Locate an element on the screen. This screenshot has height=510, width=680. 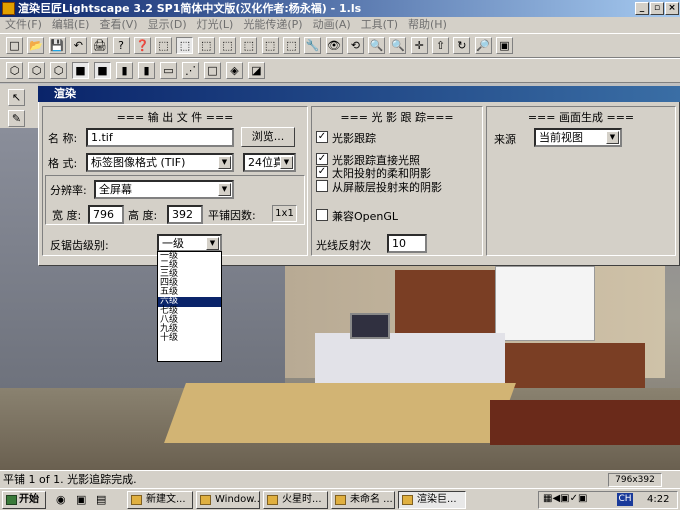
toolbar1-button-1: 📂 is located at coordinates (36, 45).